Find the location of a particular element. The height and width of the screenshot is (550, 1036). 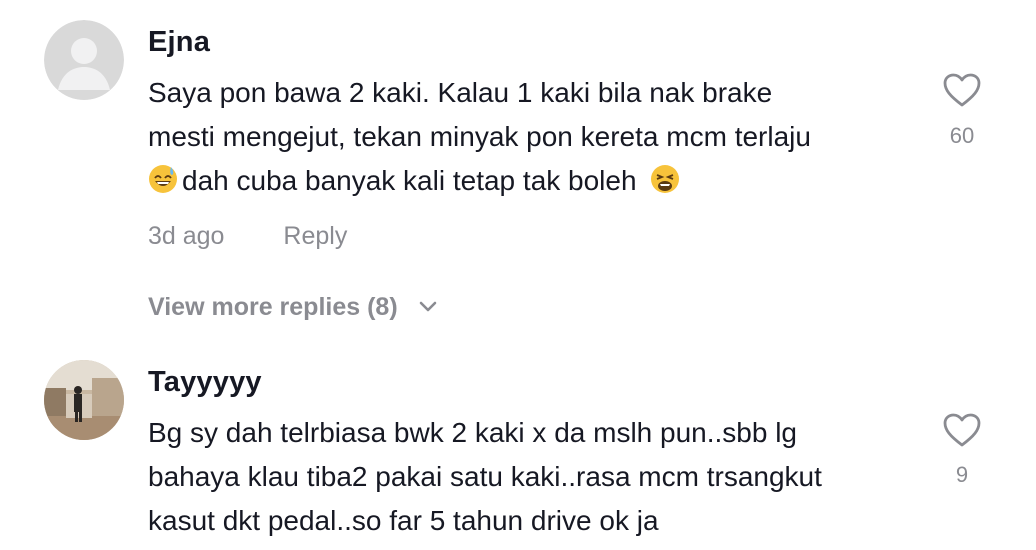

grinning-sweat-emoji is located at coordinates (163, 179).